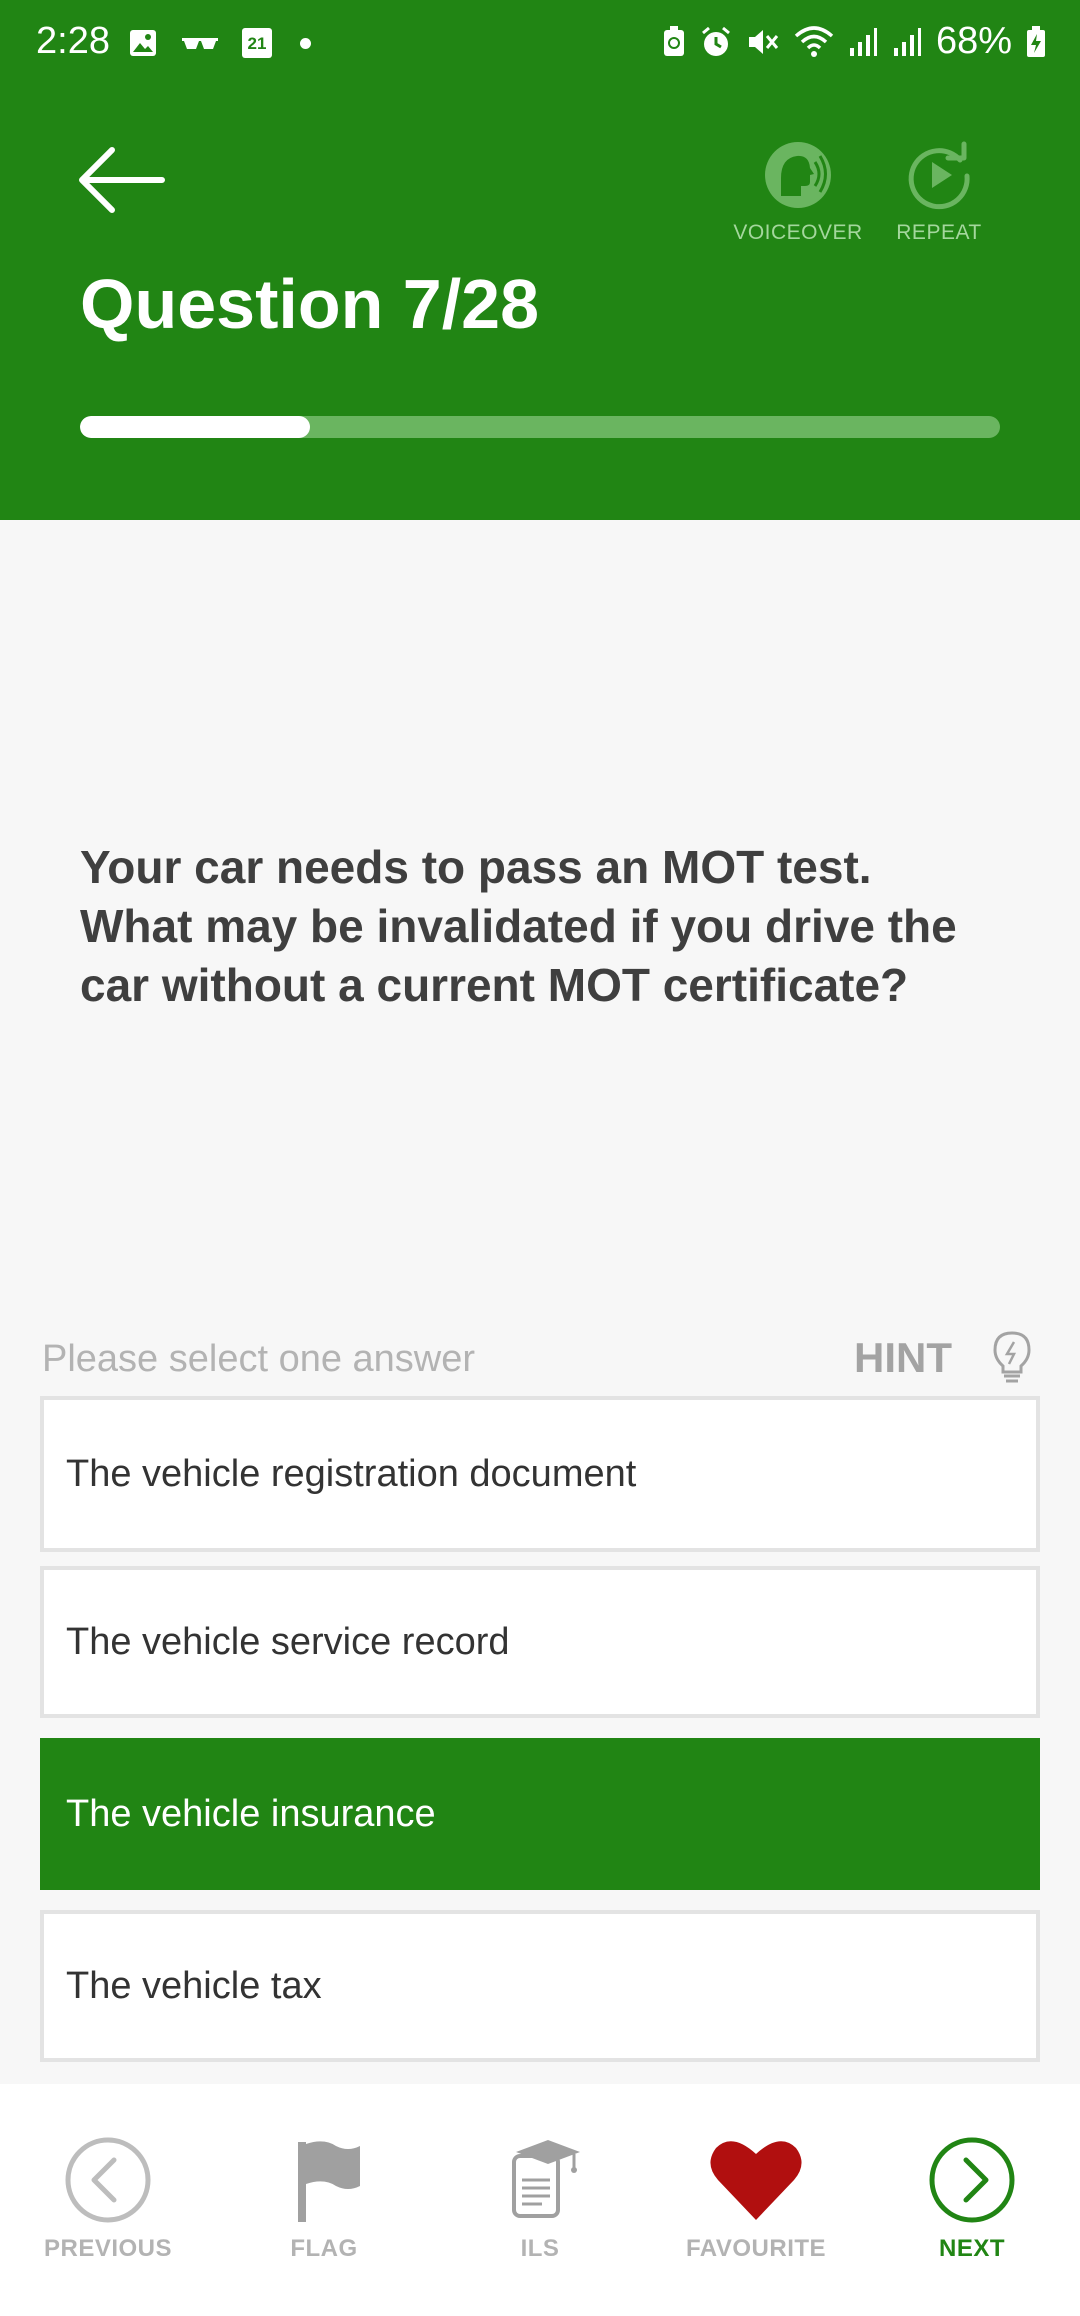  I want to click on next-button: NEXT, so click(972, 2199).